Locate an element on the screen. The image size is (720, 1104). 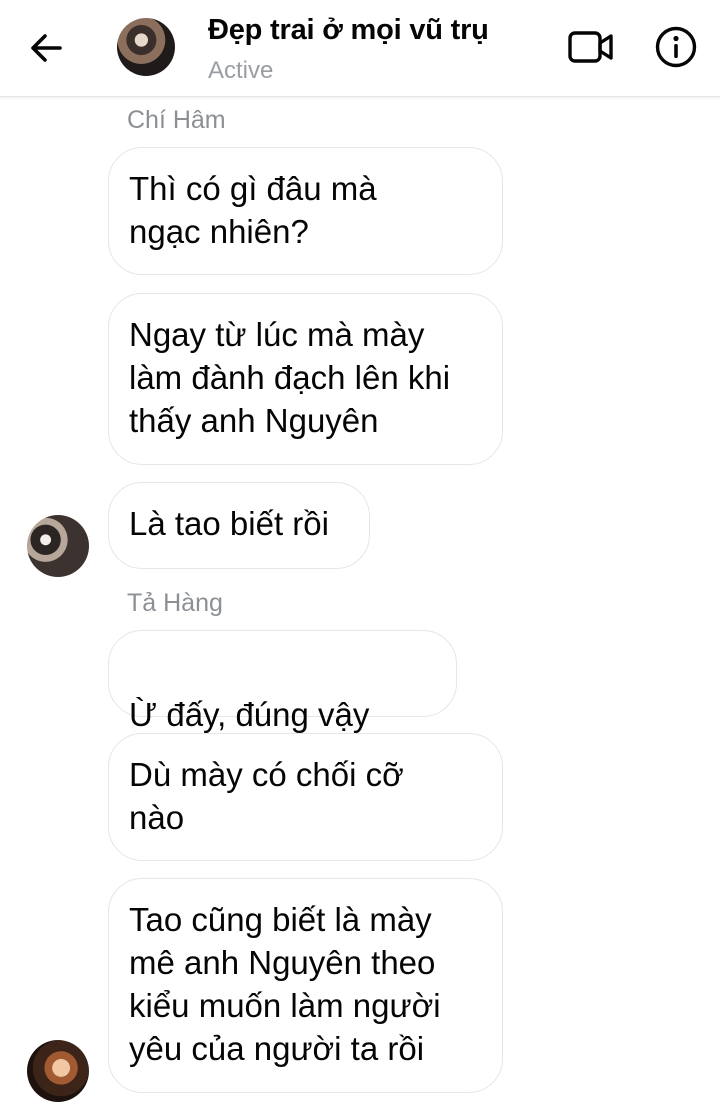
back-button is located at coordinates (46, 48).